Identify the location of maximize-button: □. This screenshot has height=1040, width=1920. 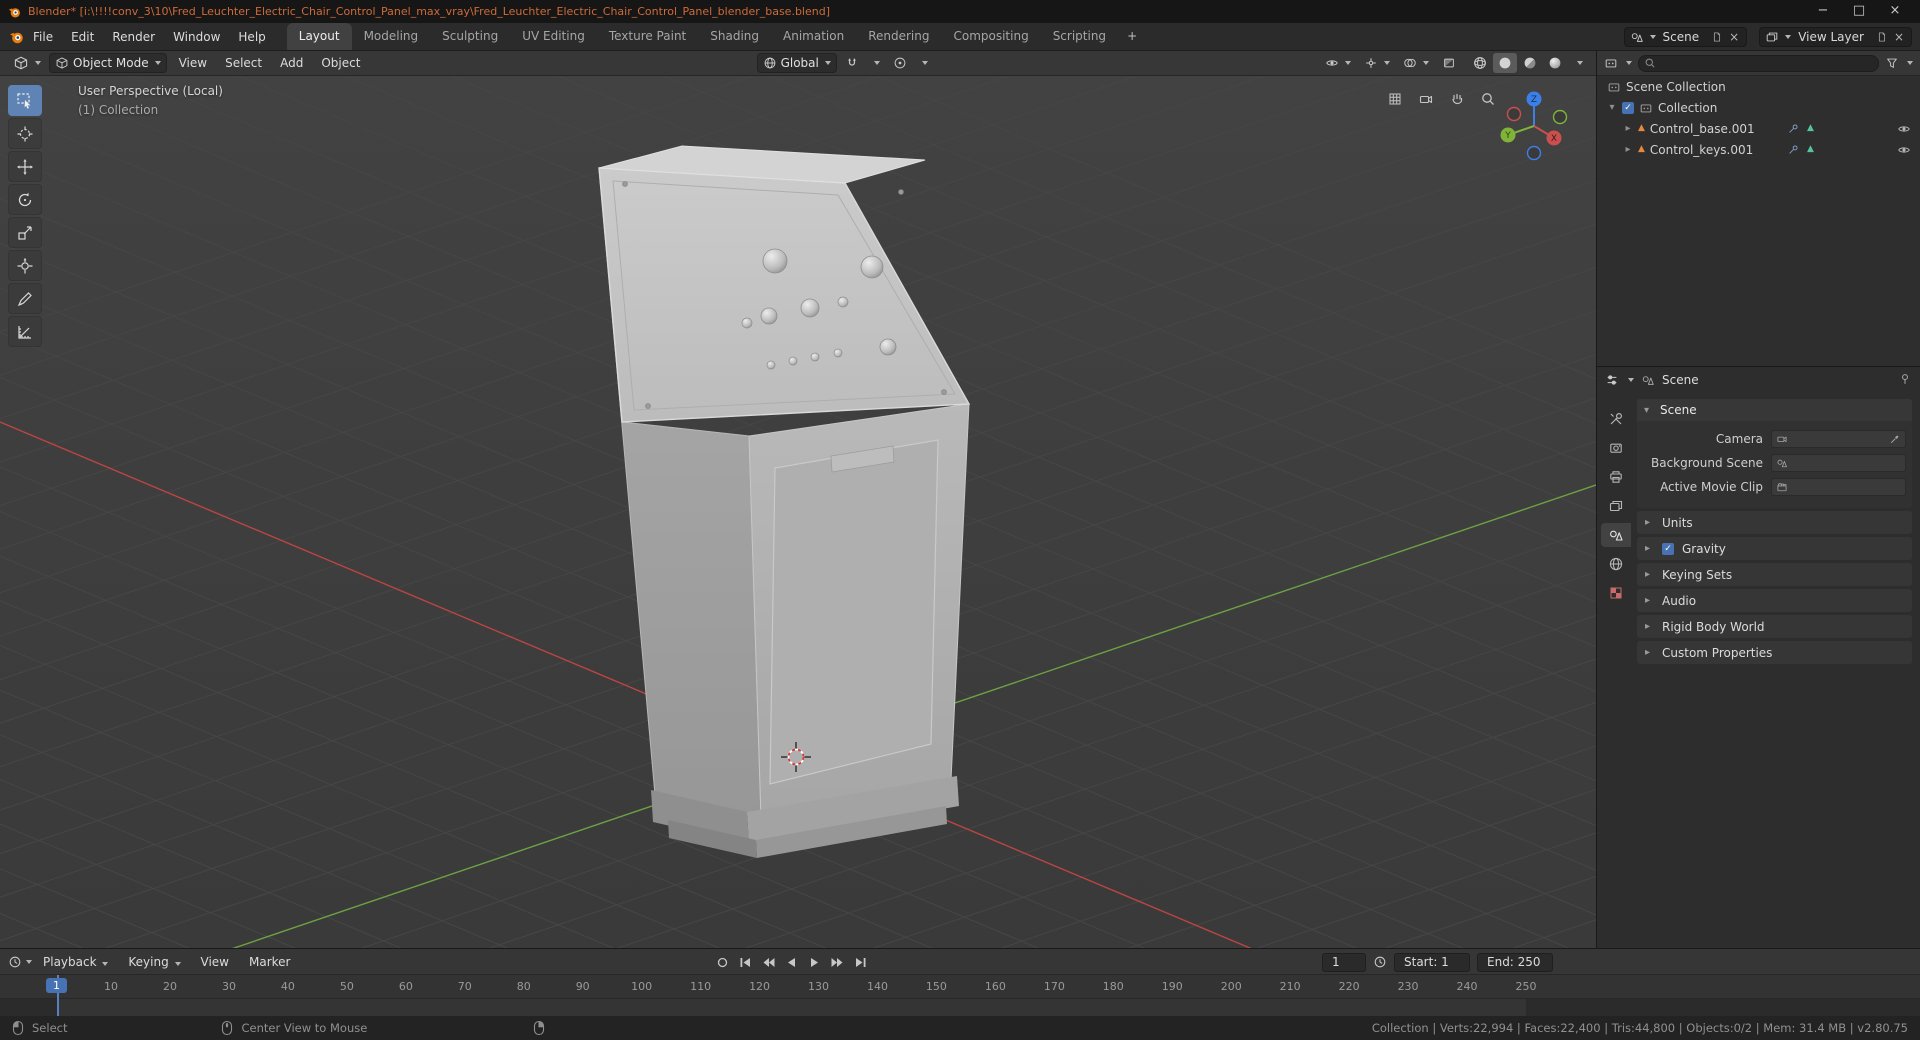
(1859, 11).